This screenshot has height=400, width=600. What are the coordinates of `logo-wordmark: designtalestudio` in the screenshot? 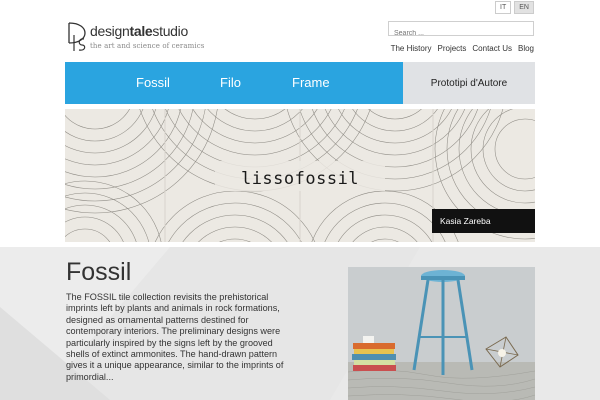 It's located at (139, 31).